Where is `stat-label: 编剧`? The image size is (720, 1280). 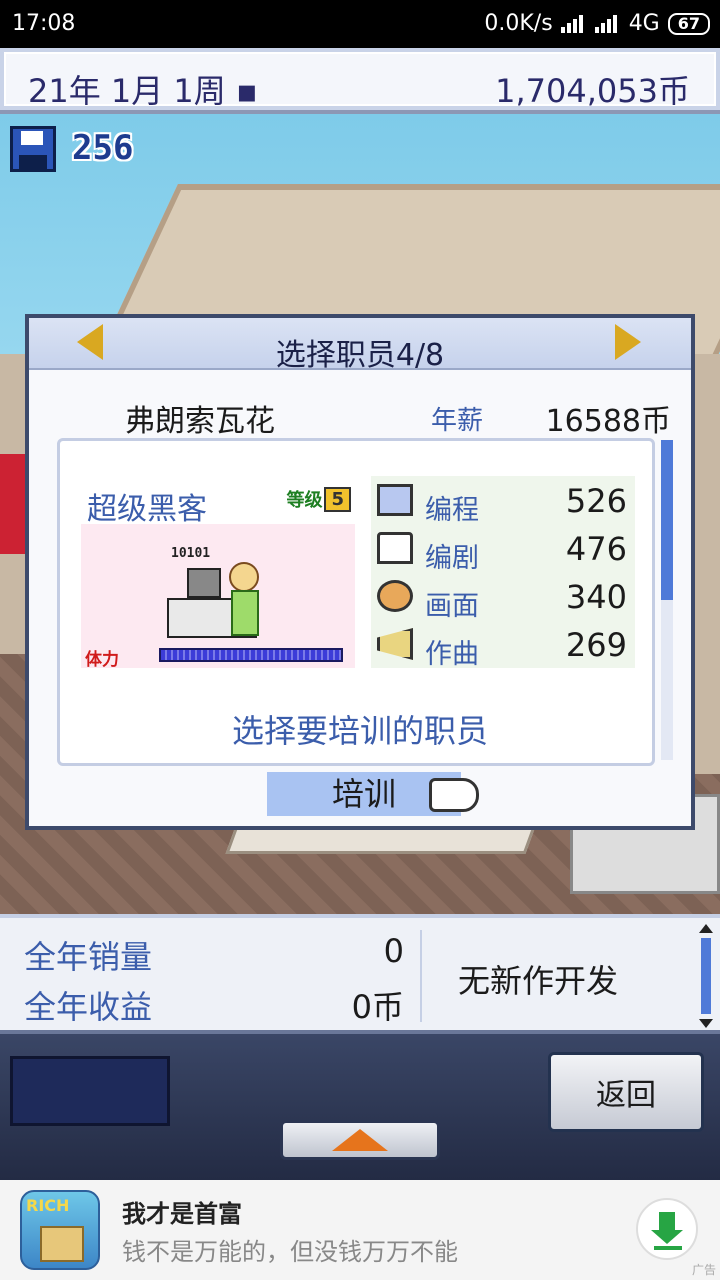 stat-label: 编剧 is located at coordinates (452, 558).